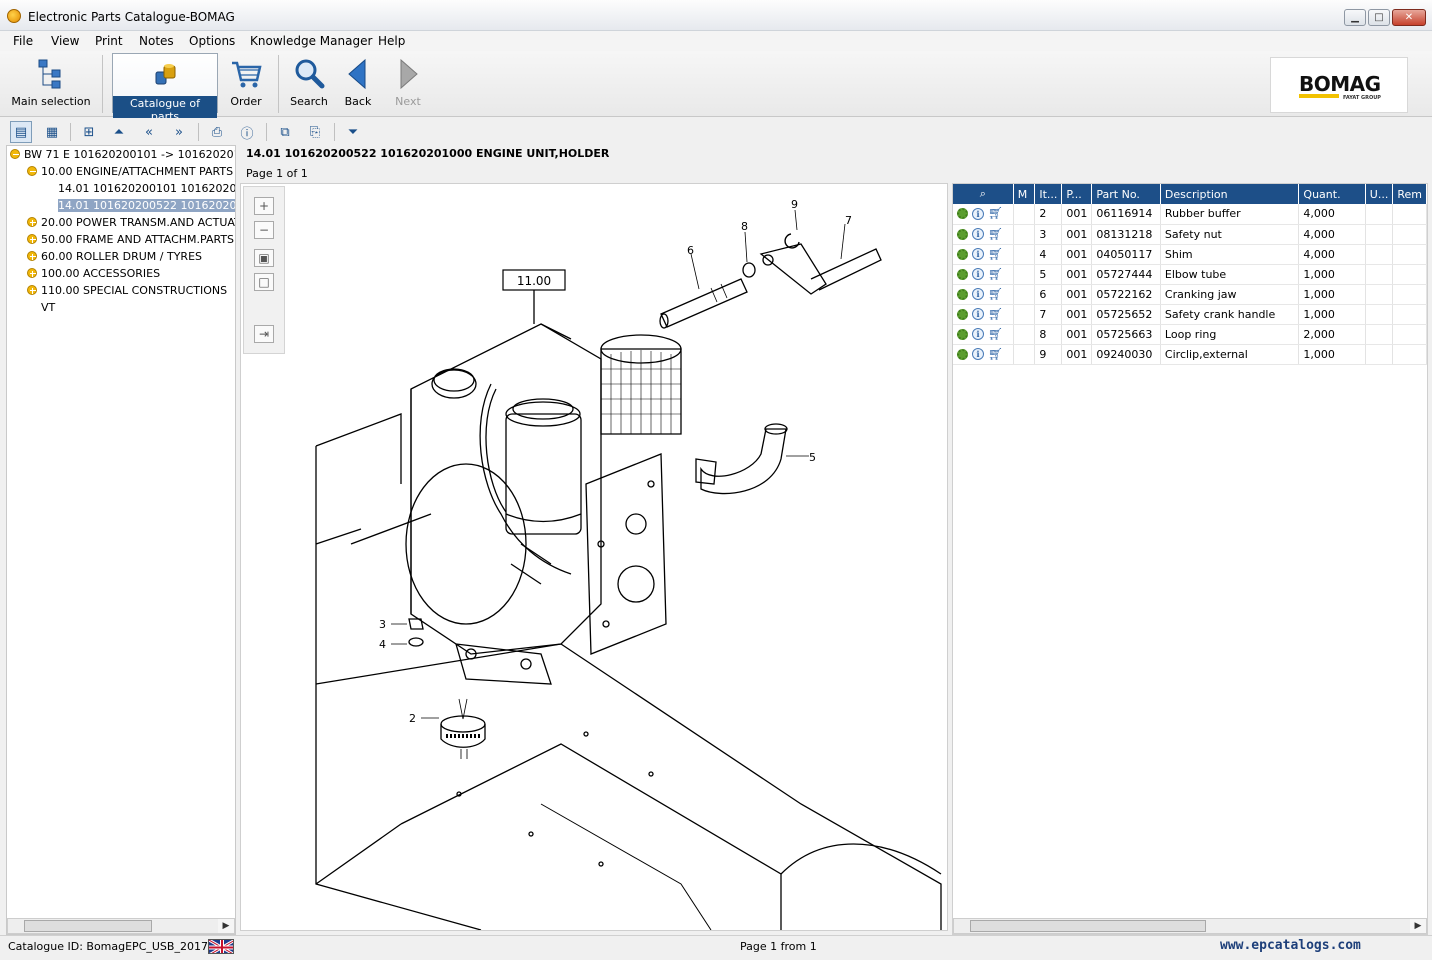 Image resolution: width=1432 pixels, height=960 pixels. I want to click on header-tools: ⌕, so click(983, 194).